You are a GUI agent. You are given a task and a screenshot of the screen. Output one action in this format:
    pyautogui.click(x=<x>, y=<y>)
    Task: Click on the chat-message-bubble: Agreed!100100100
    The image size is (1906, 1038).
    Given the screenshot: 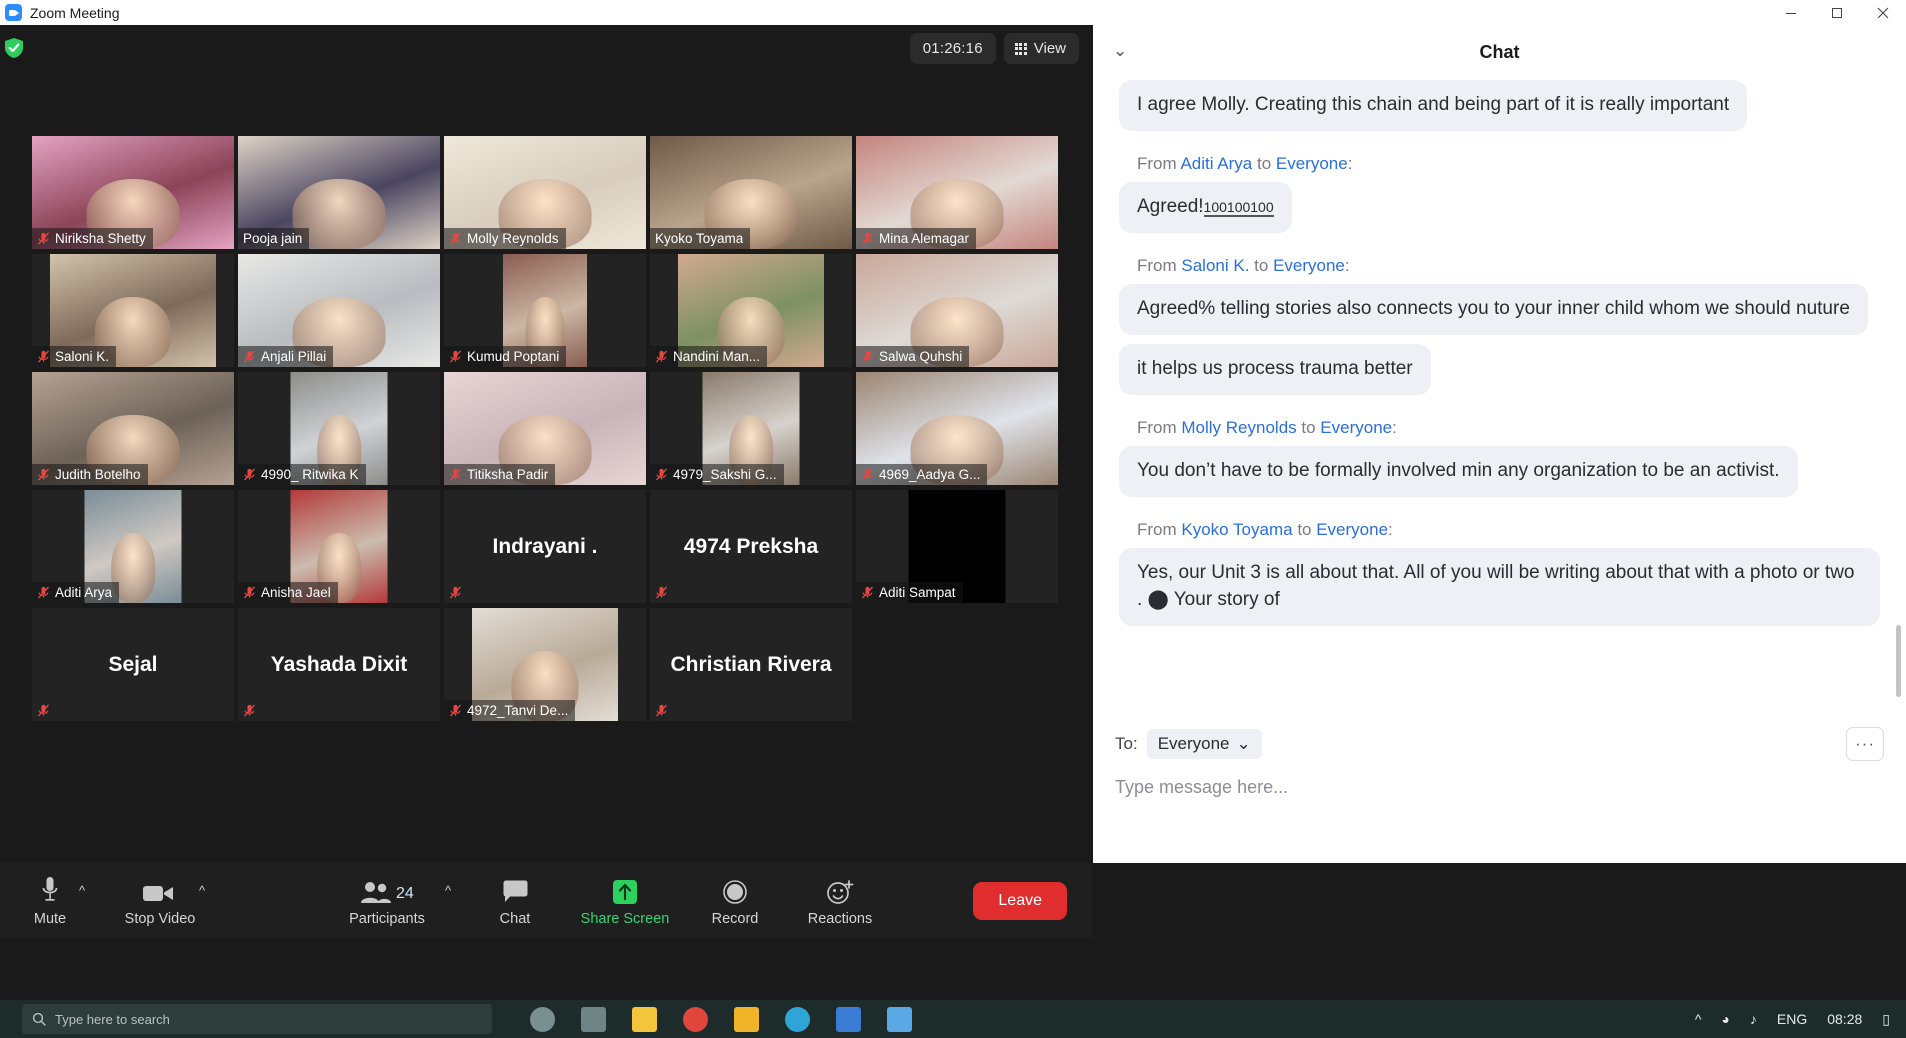 What is the action you would take?
    pyautogui.click(x=1205, y=207)
    